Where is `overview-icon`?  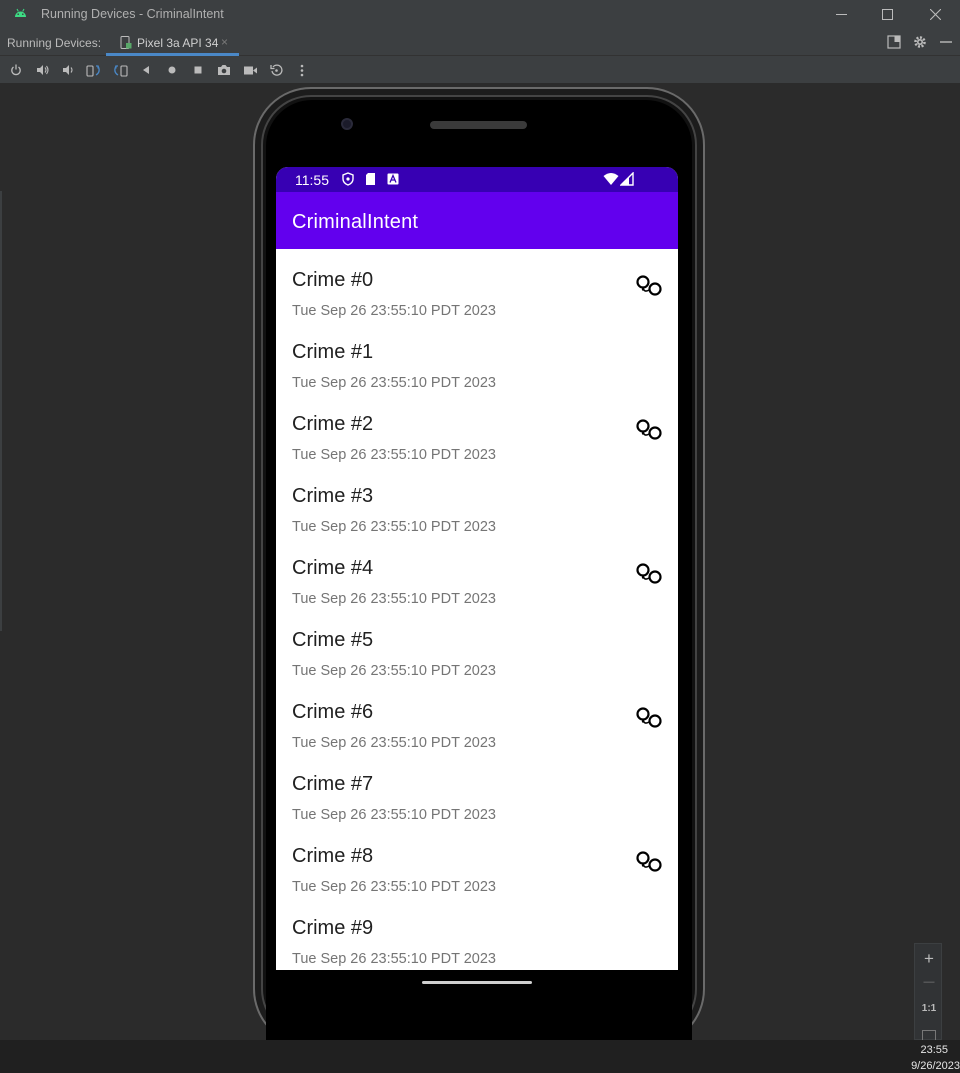
overview-icon is located at coordinates (198, 70).